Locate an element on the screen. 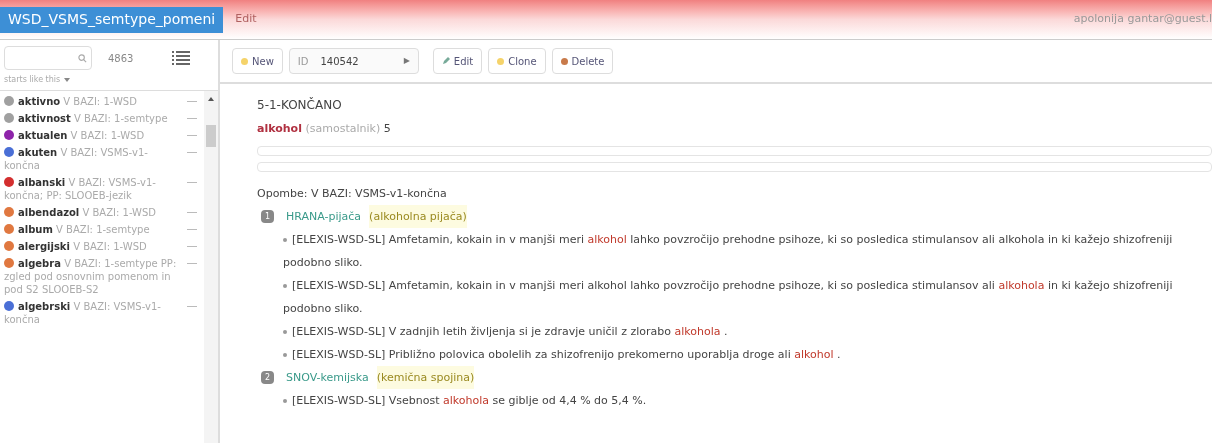  result-count: 4863 is located at coordinates (121, 58).